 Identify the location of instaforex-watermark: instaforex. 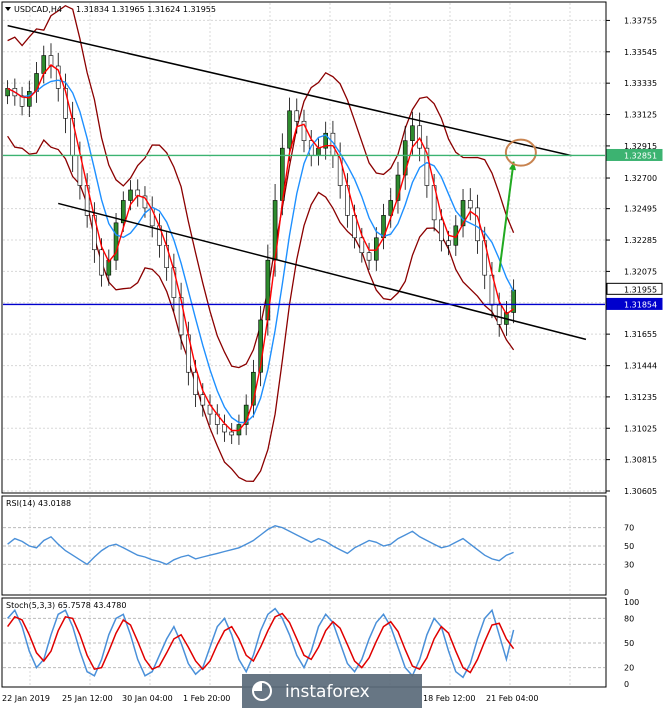
(332, 691).